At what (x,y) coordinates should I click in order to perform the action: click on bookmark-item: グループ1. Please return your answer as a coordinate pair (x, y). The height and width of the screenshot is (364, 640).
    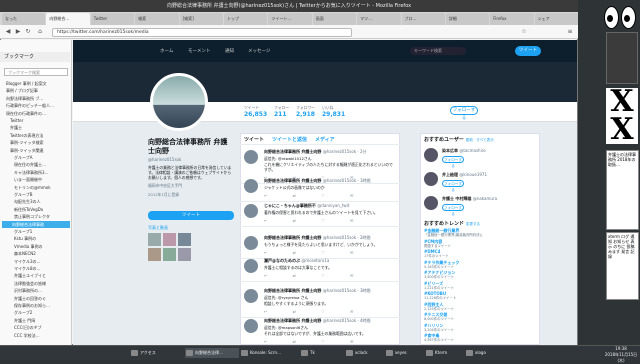
    Looking at the image, I should click on (23, 231).